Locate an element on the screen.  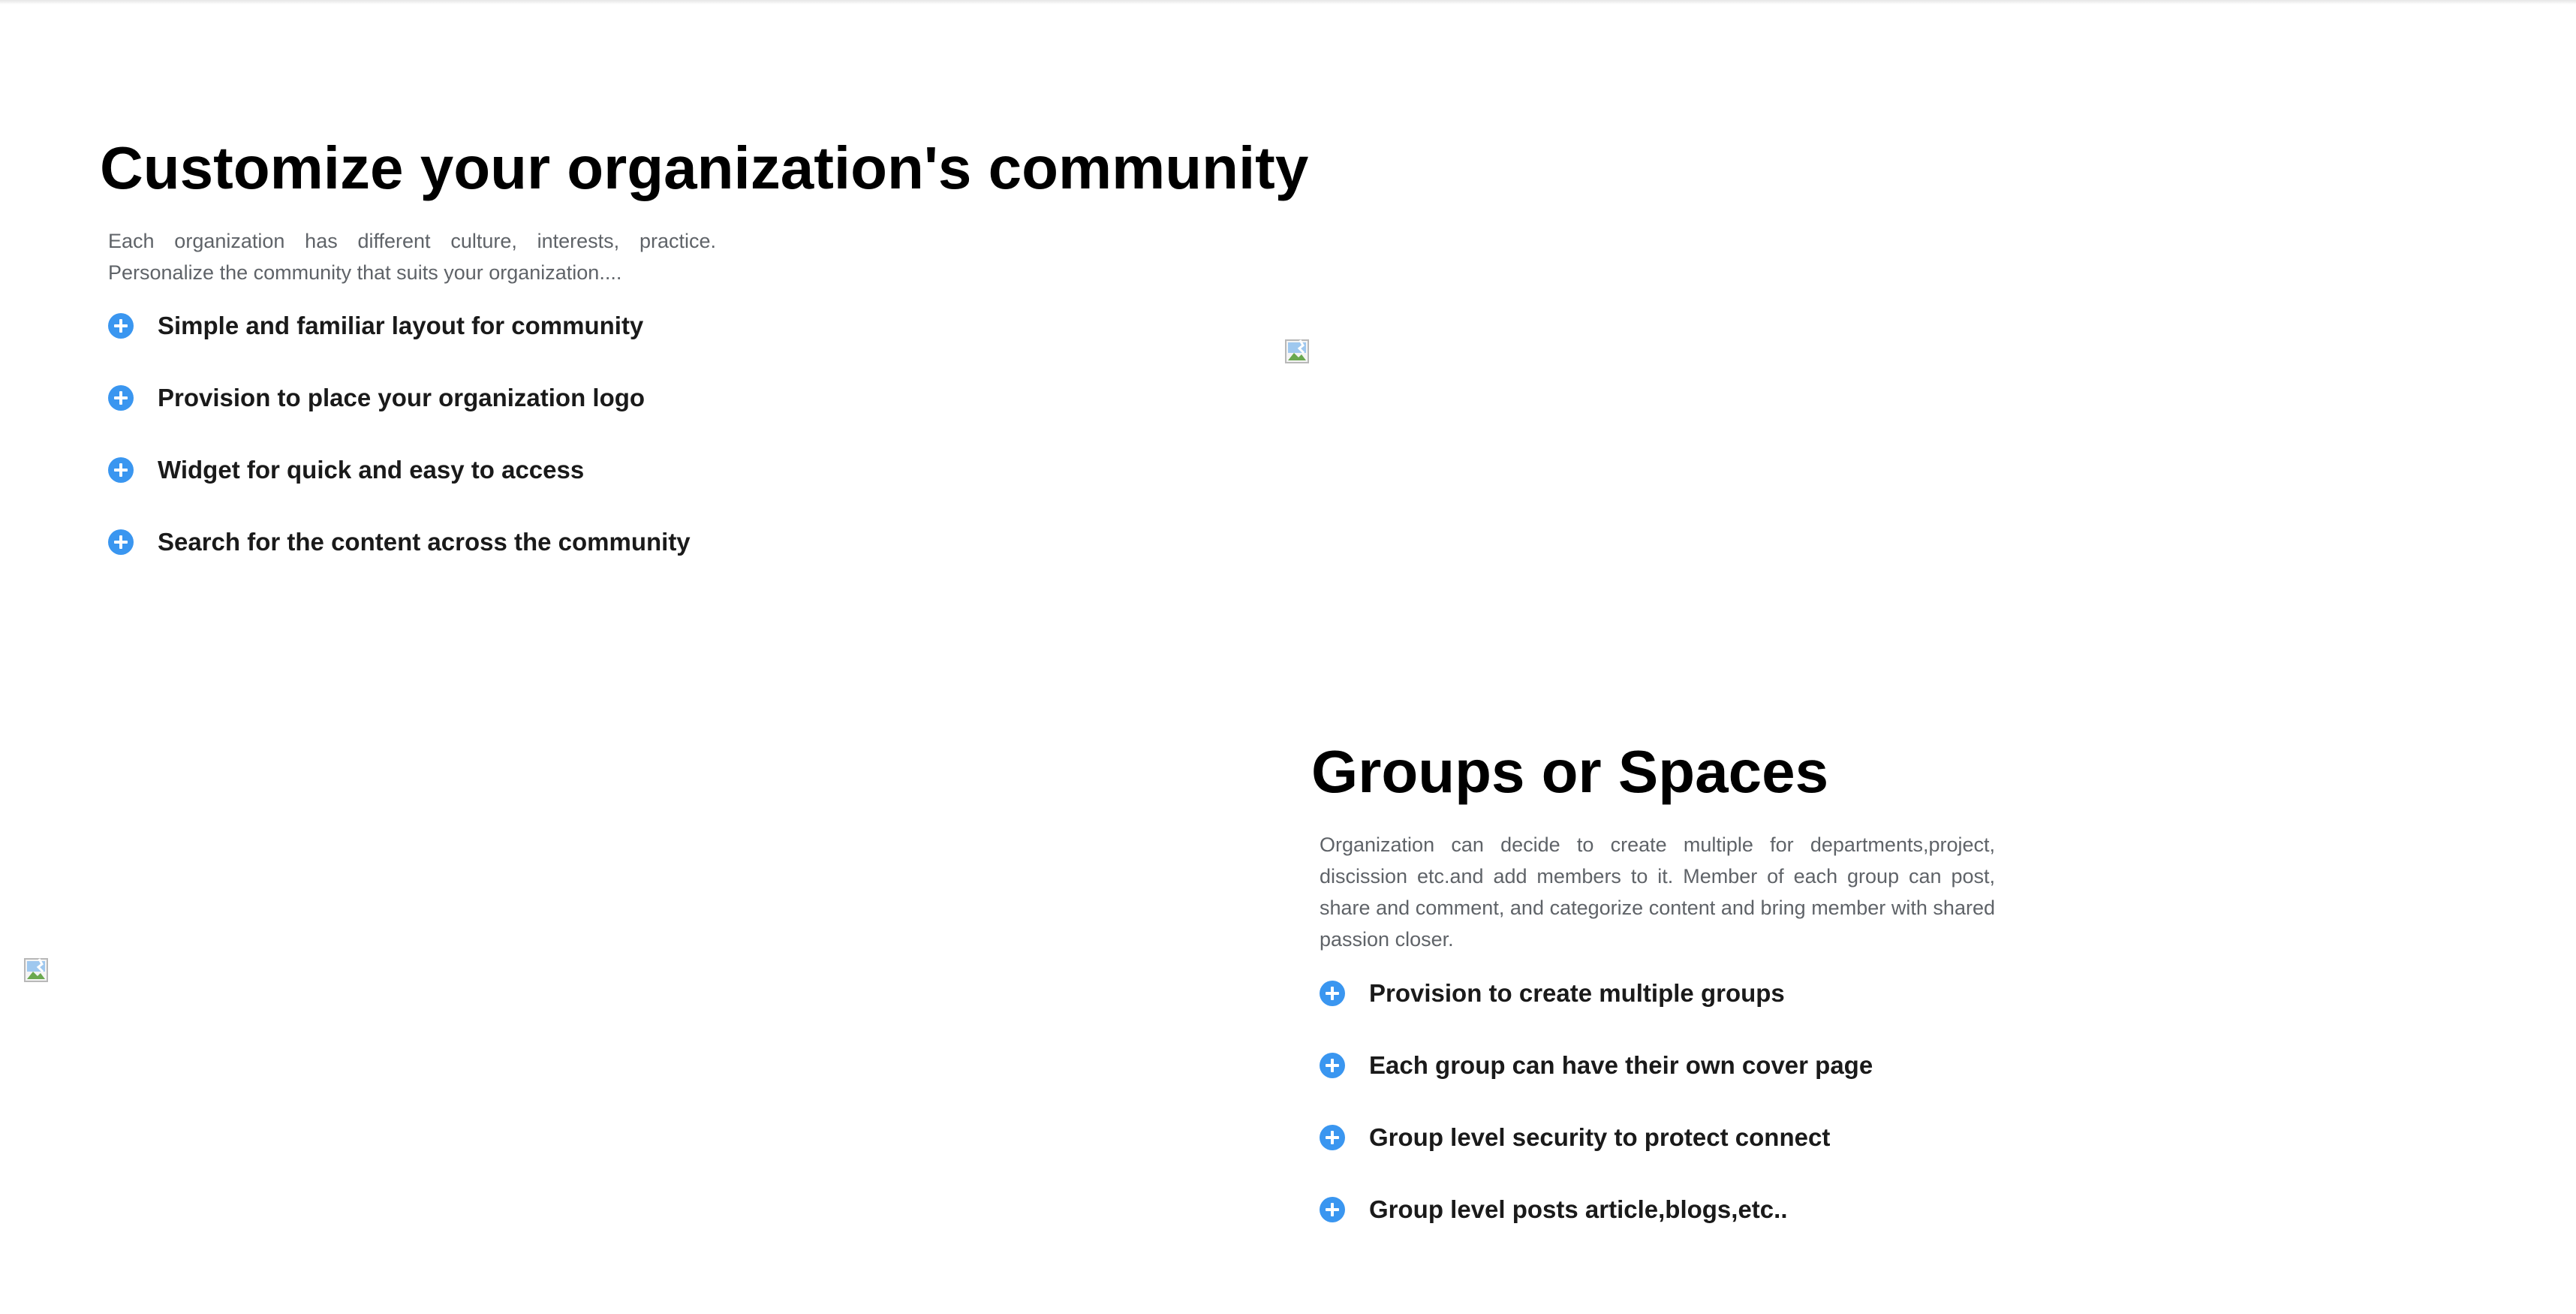
feature-label: Simple and familiar layout for community is located at coordinates (401, 326).